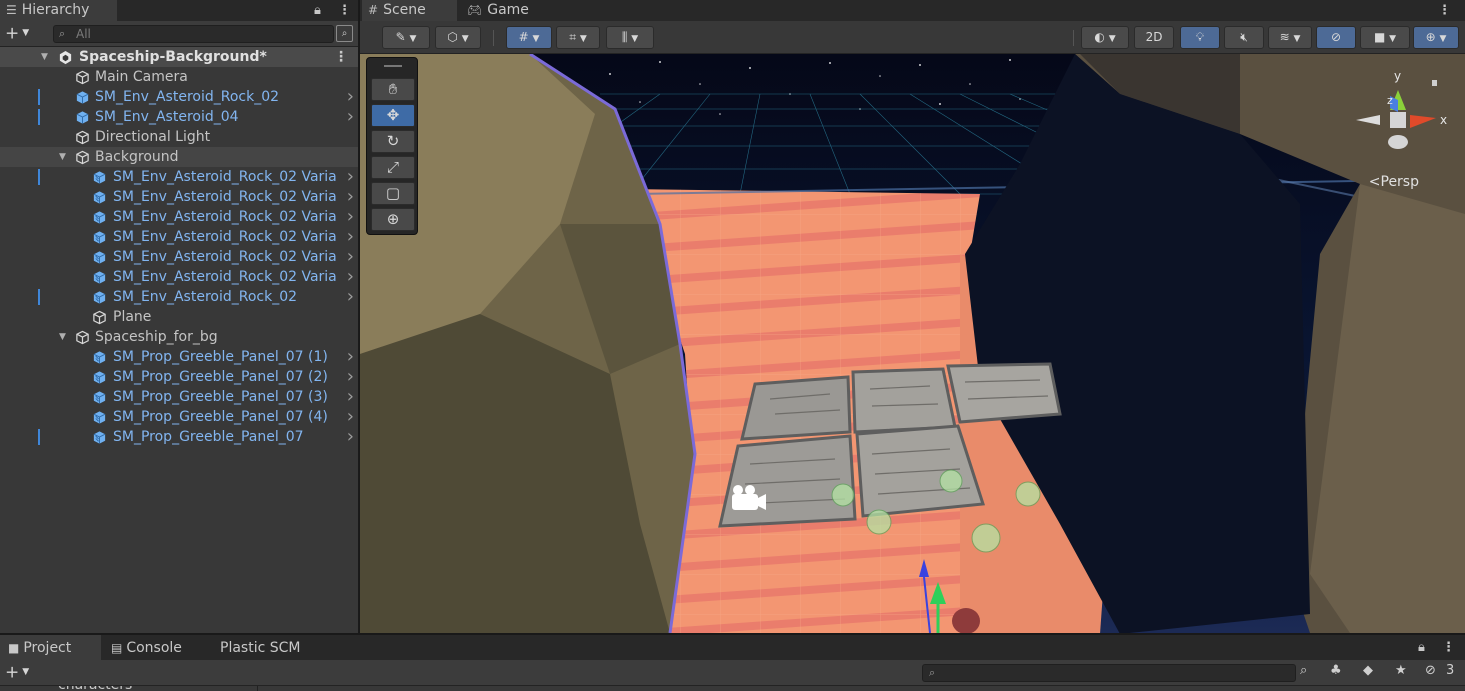 The image size is (1465, 691). I want to click on tab-project: ■ Project, so click(50, 647).